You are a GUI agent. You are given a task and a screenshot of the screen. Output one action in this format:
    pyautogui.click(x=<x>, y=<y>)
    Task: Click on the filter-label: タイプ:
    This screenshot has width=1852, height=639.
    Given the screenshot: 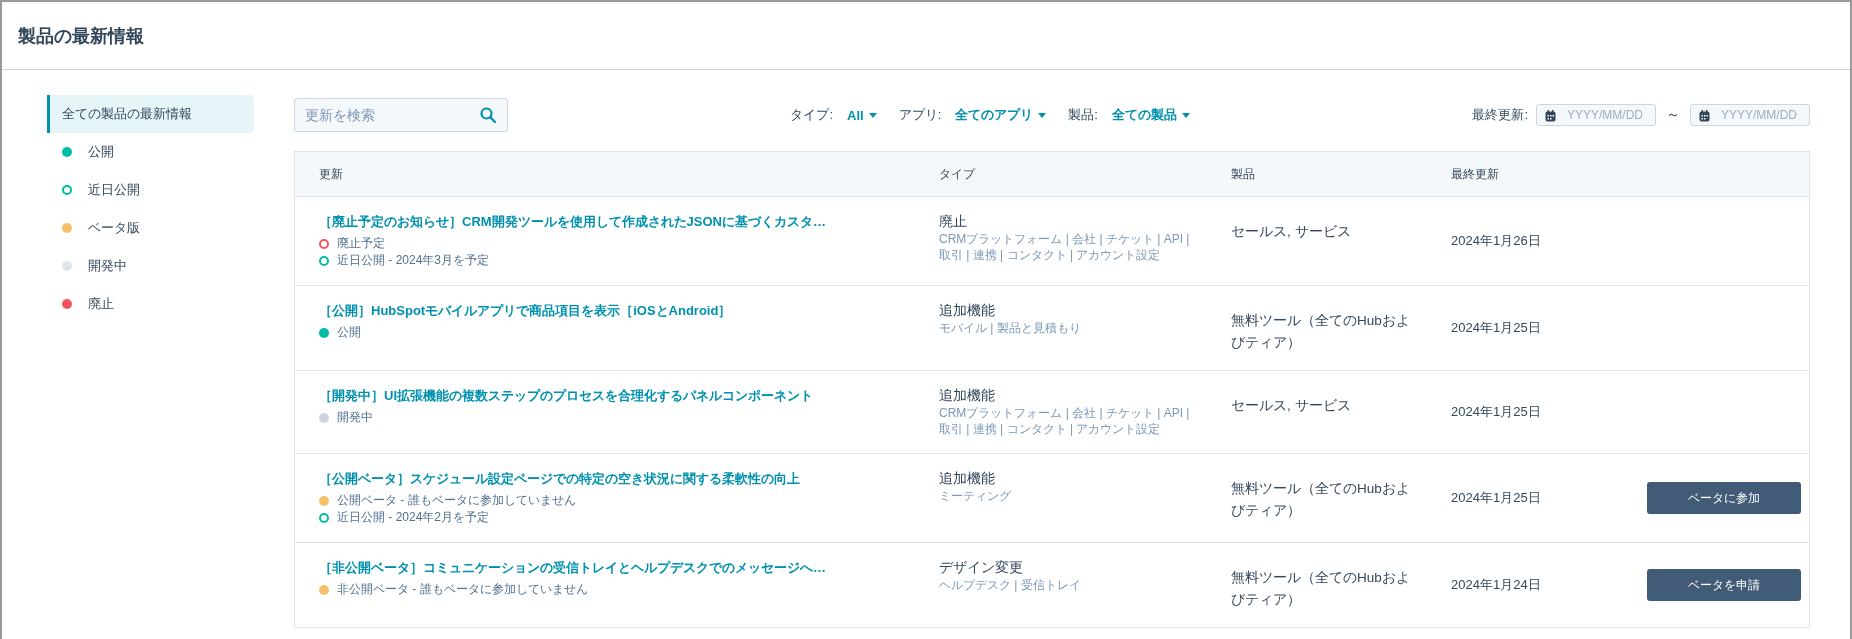 What is the action you would take?
    pyautogui.click(x=812, y=115)
    